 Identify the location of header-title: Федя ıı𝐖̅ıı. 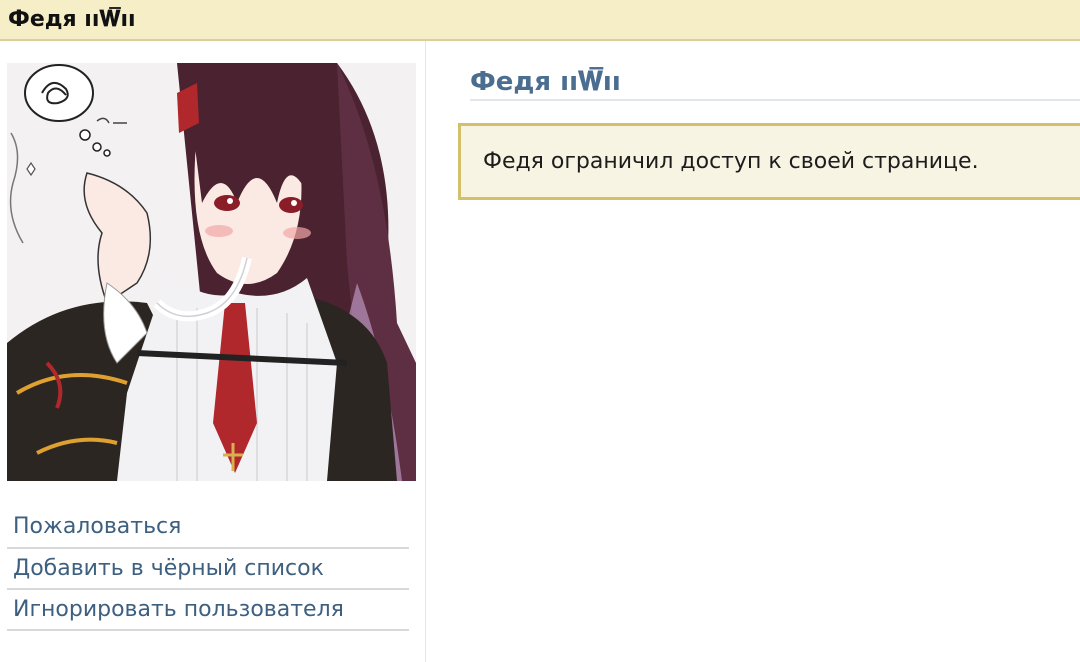
(72, 19).